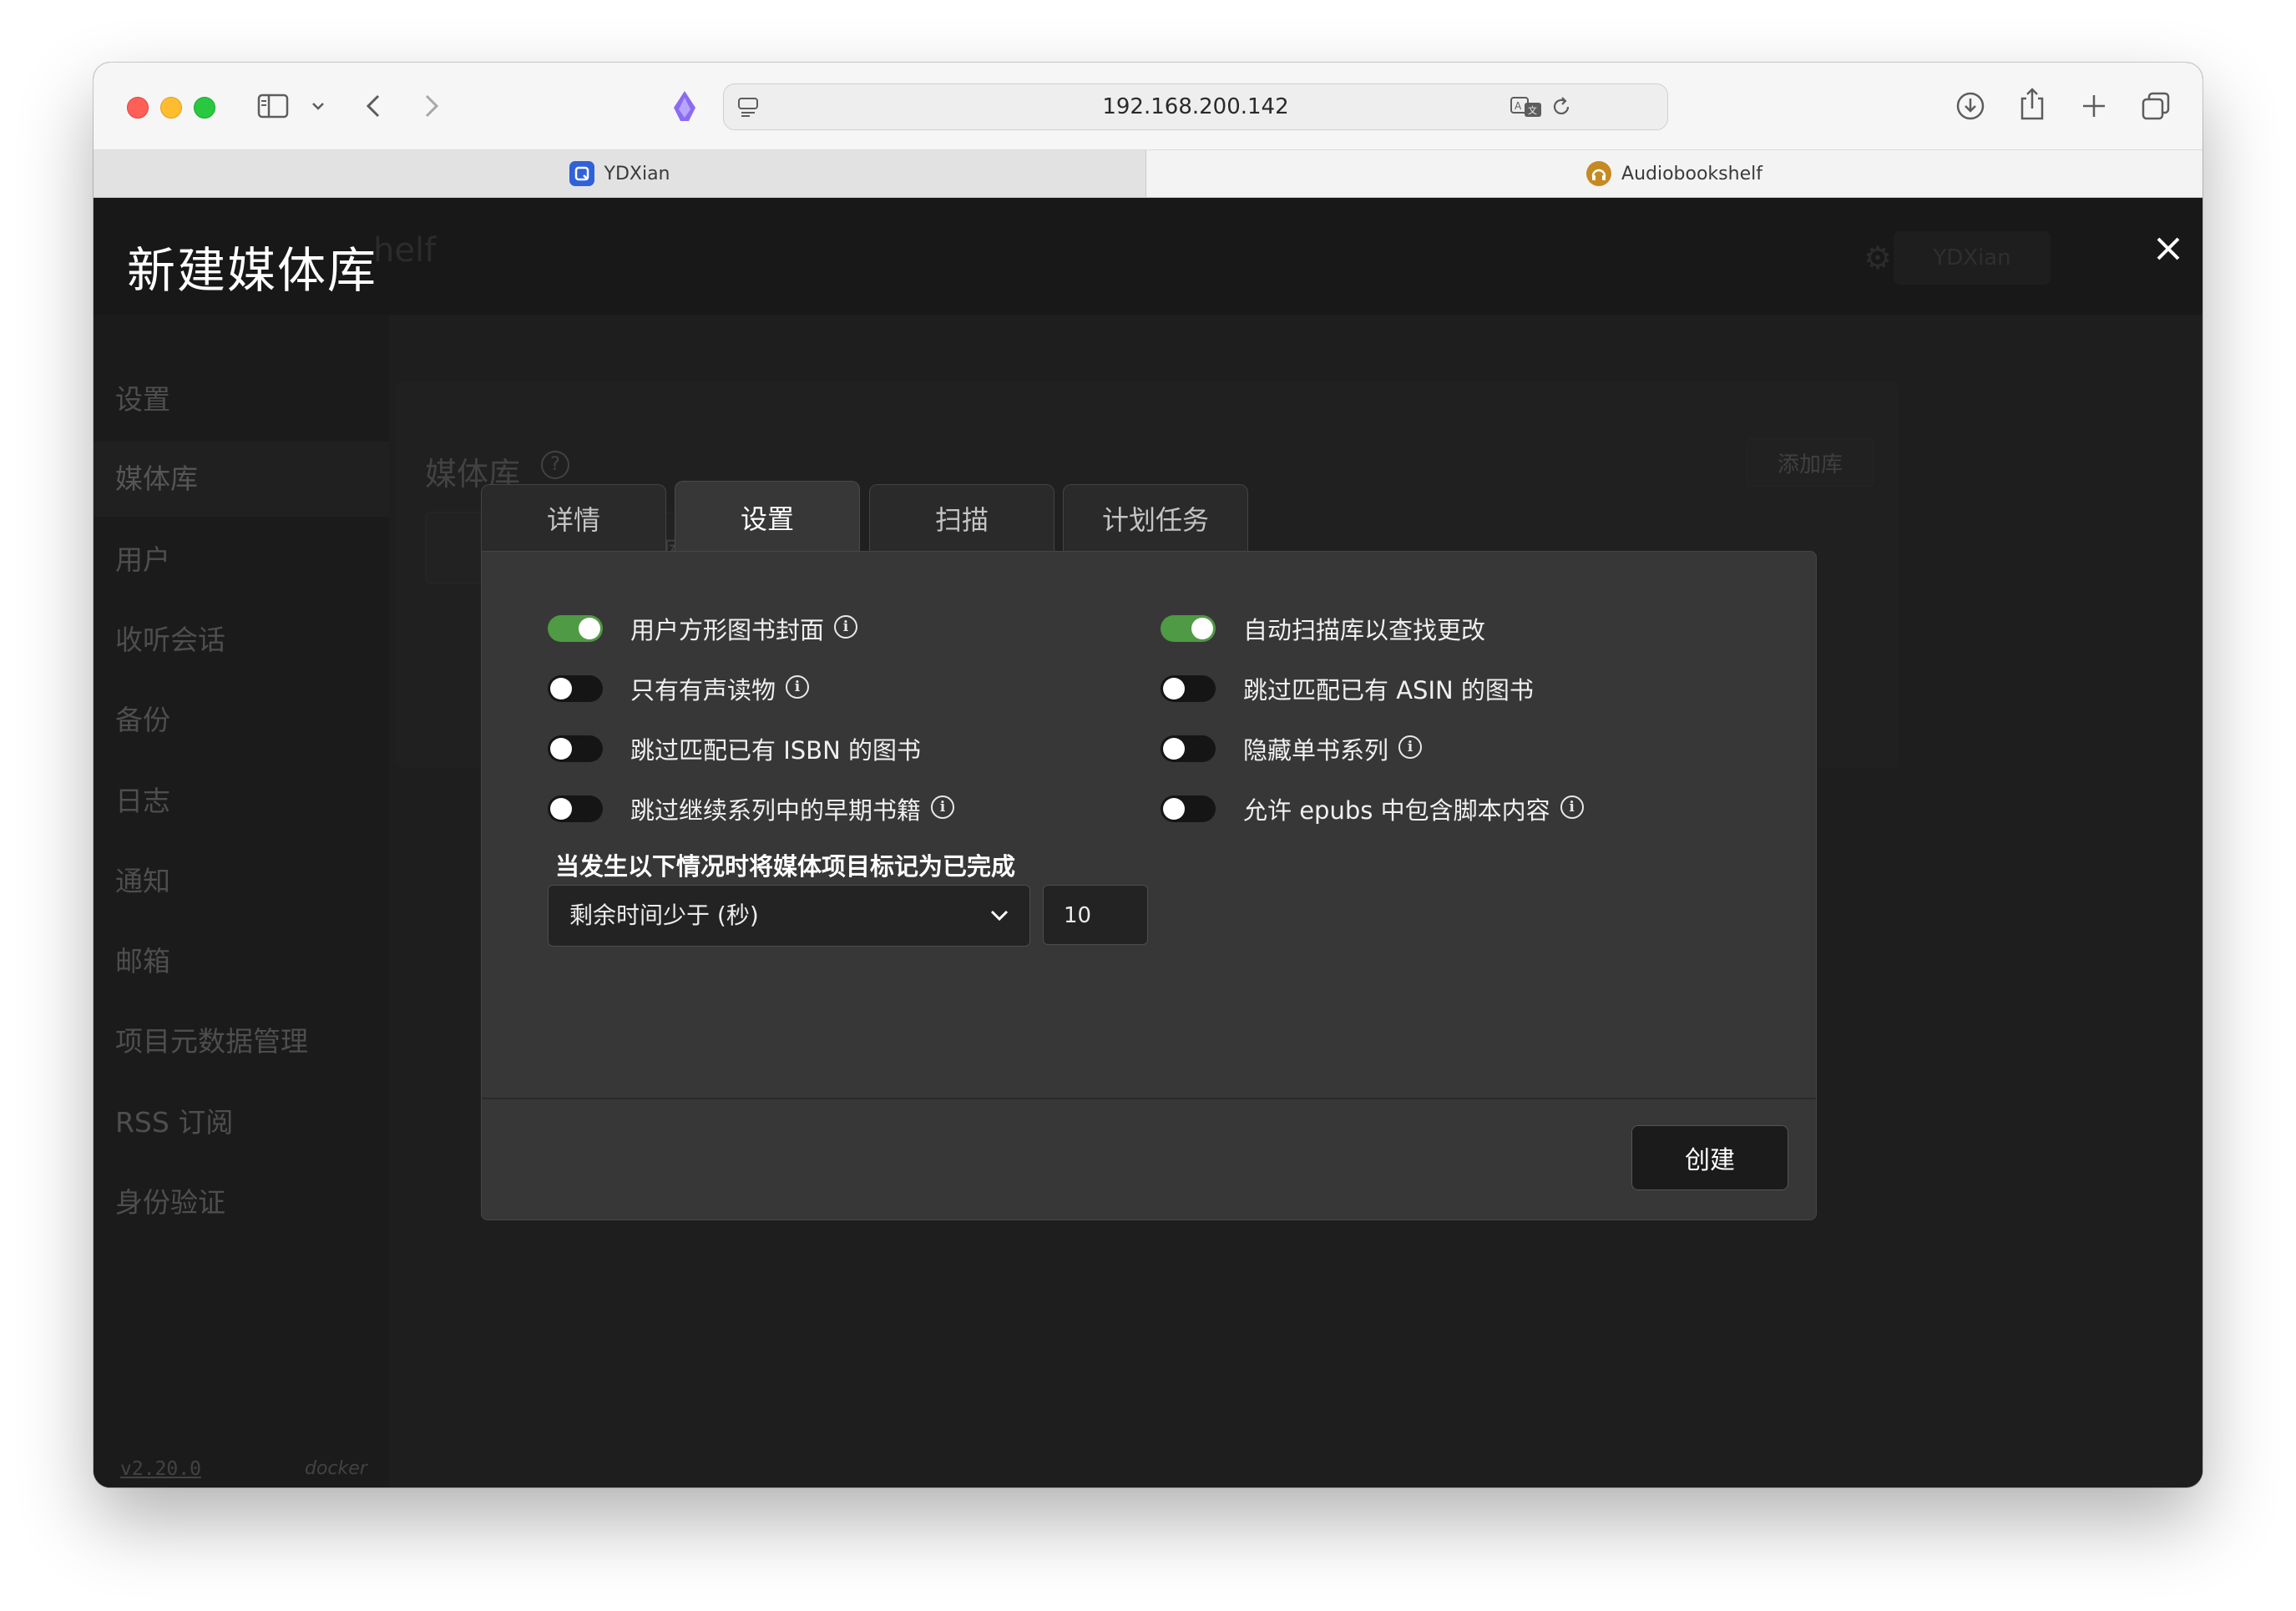  What do you see at coordinates (1188, 688) in the screenshot?
I see `skip-asin-toggle` at bounding box center [1188, 688].